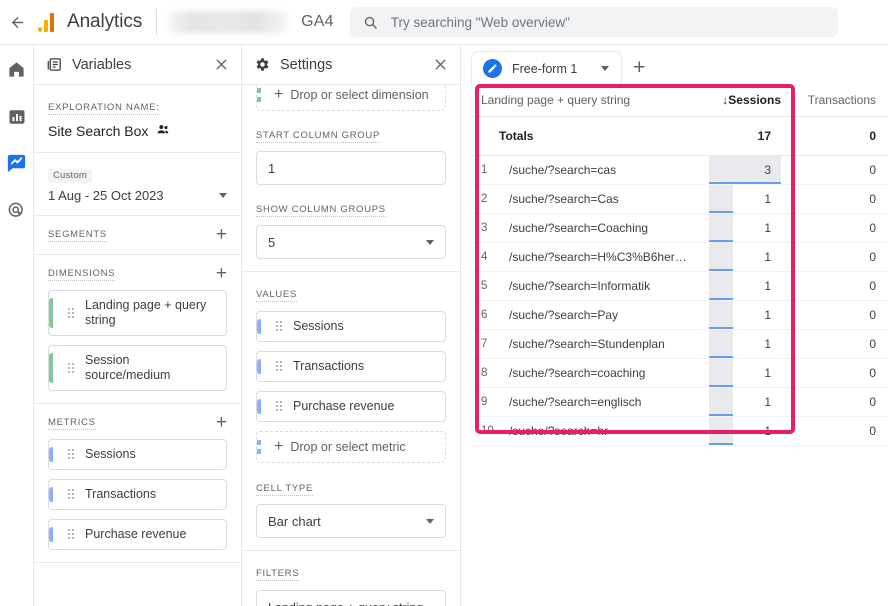 The width and height of the screenshot is (888, 606). I want to click on add-dimension-button: +, so click(221, 273).